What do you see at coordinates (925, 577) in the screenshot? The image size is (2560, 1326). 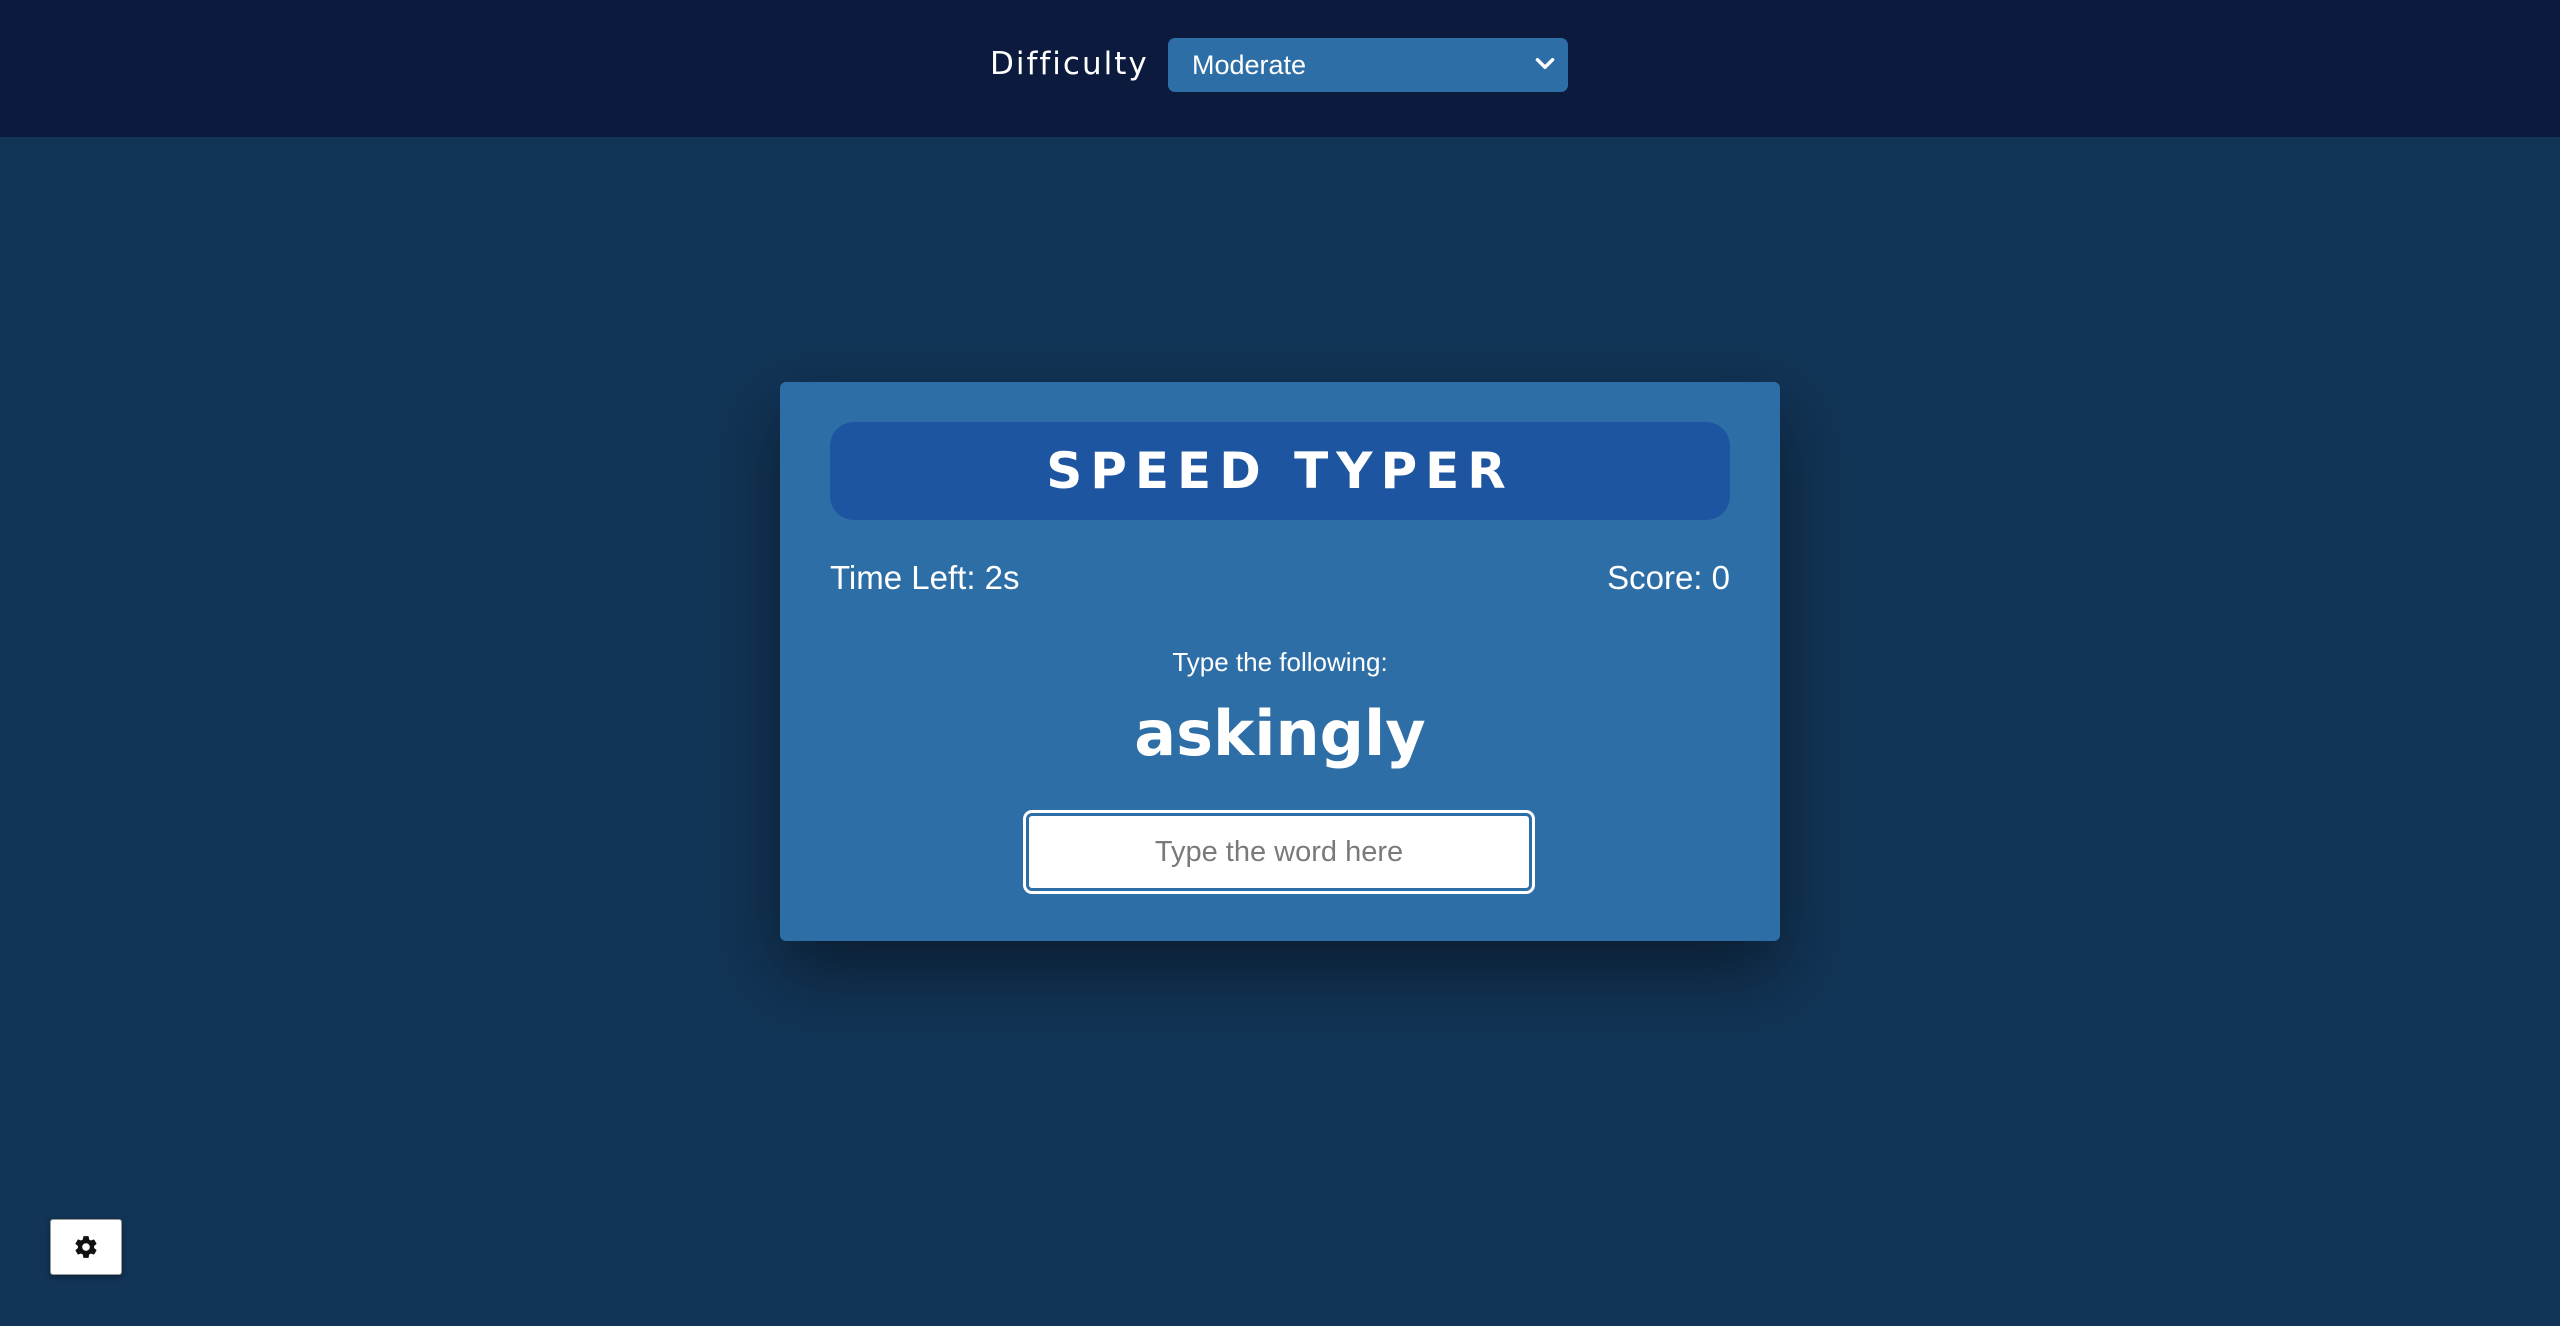 I see `time-left: Time Left: 2s` at bounding box center [925, 577].